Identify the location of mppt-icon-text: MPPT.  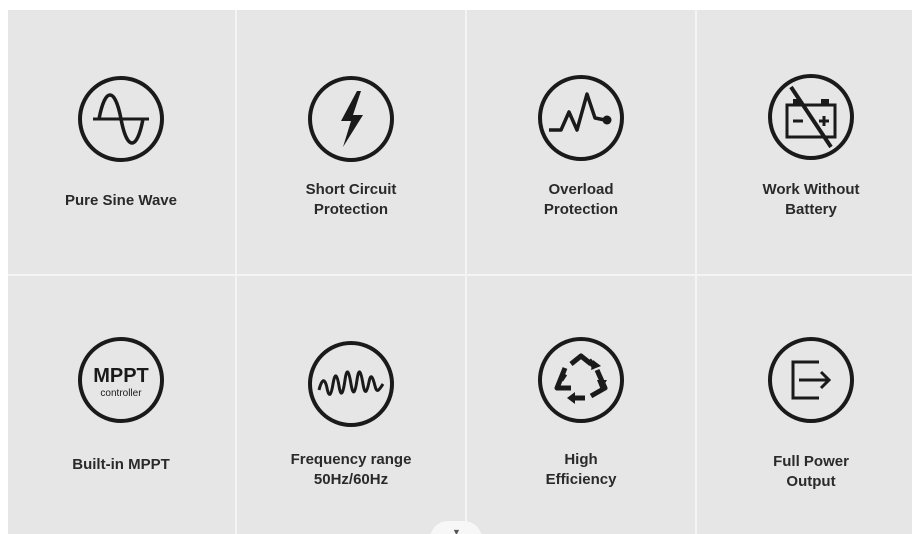
(121, 376).